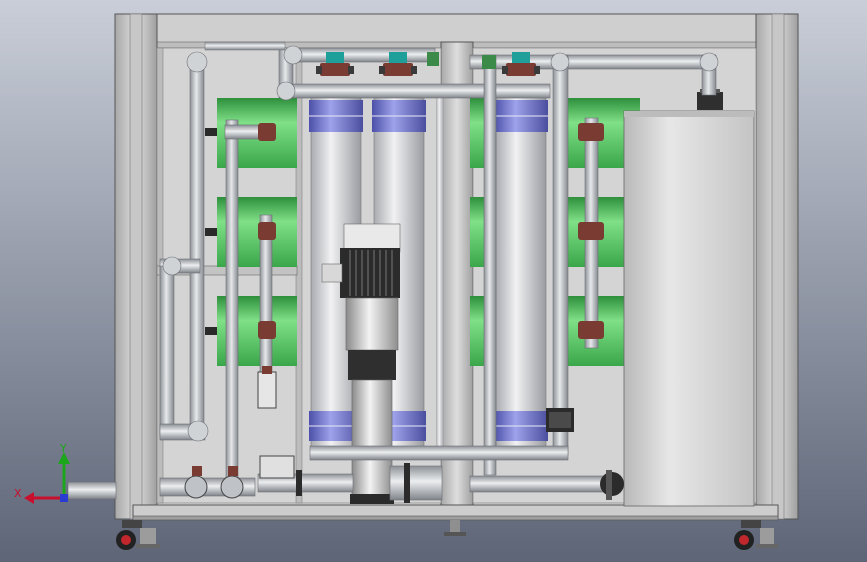 The image size is (867, 562). I want to click on manifold-lower, so click(416, 91).